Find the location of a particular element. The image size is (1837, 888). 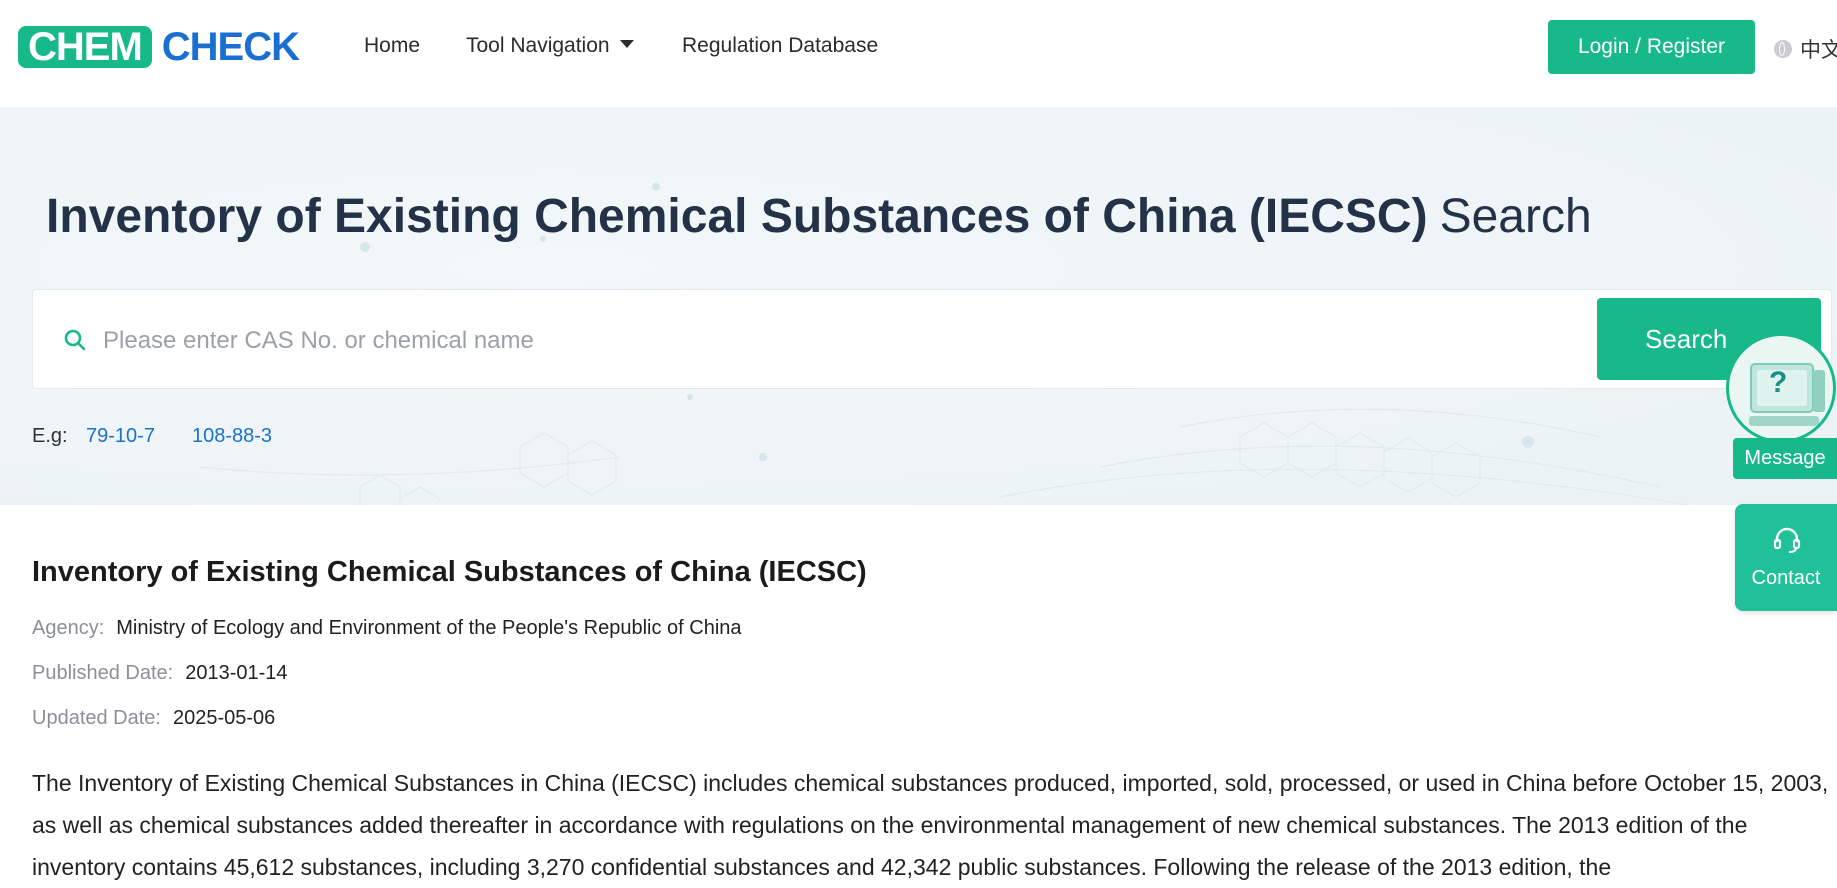

nav-home: Home is located at coordinates (392, 46).